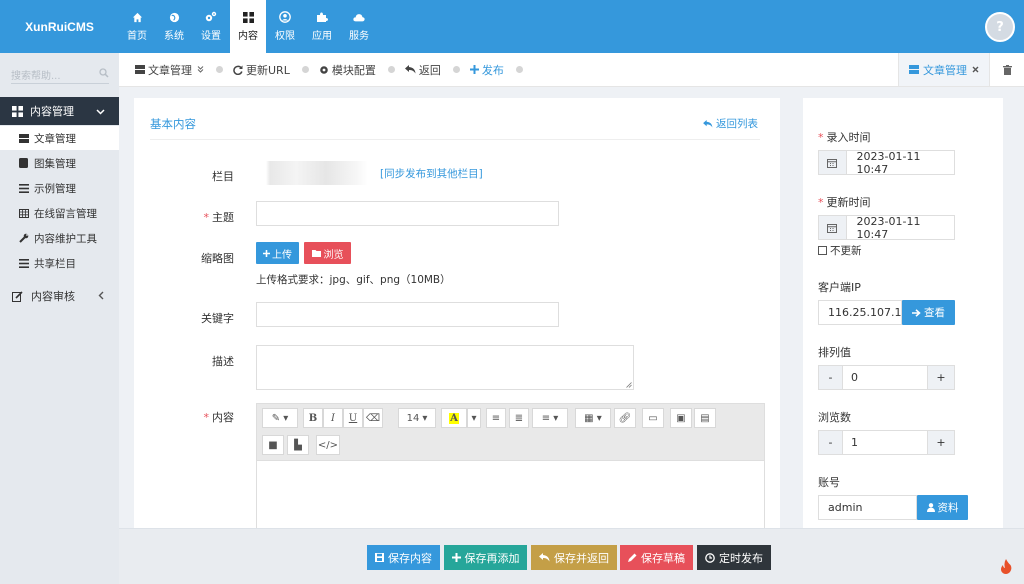  I want to click on sidebar-item-label: 文章管理, so click(55, 138).